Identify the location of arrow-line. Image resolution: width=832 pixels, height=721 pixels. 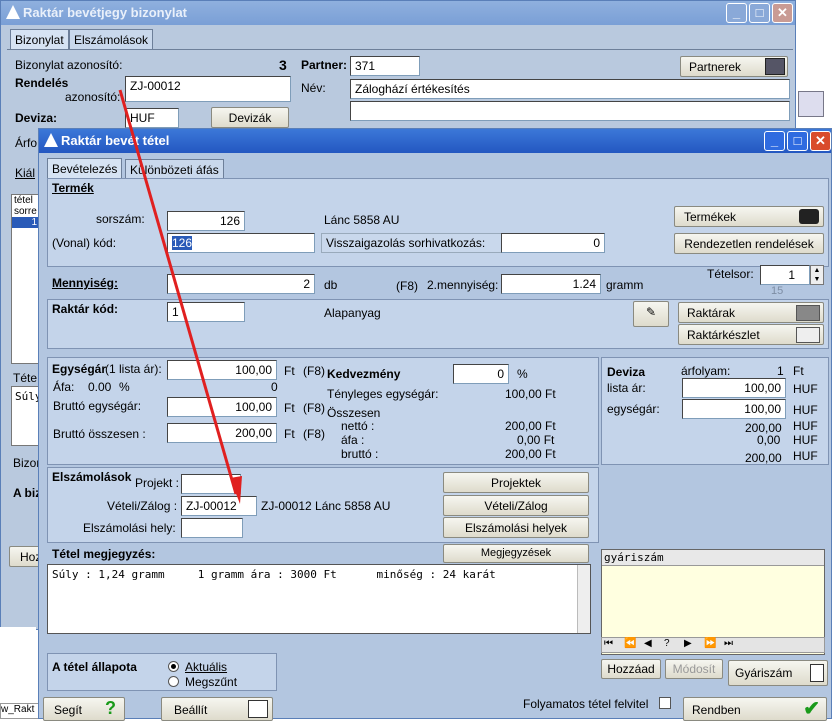
(178, 292).